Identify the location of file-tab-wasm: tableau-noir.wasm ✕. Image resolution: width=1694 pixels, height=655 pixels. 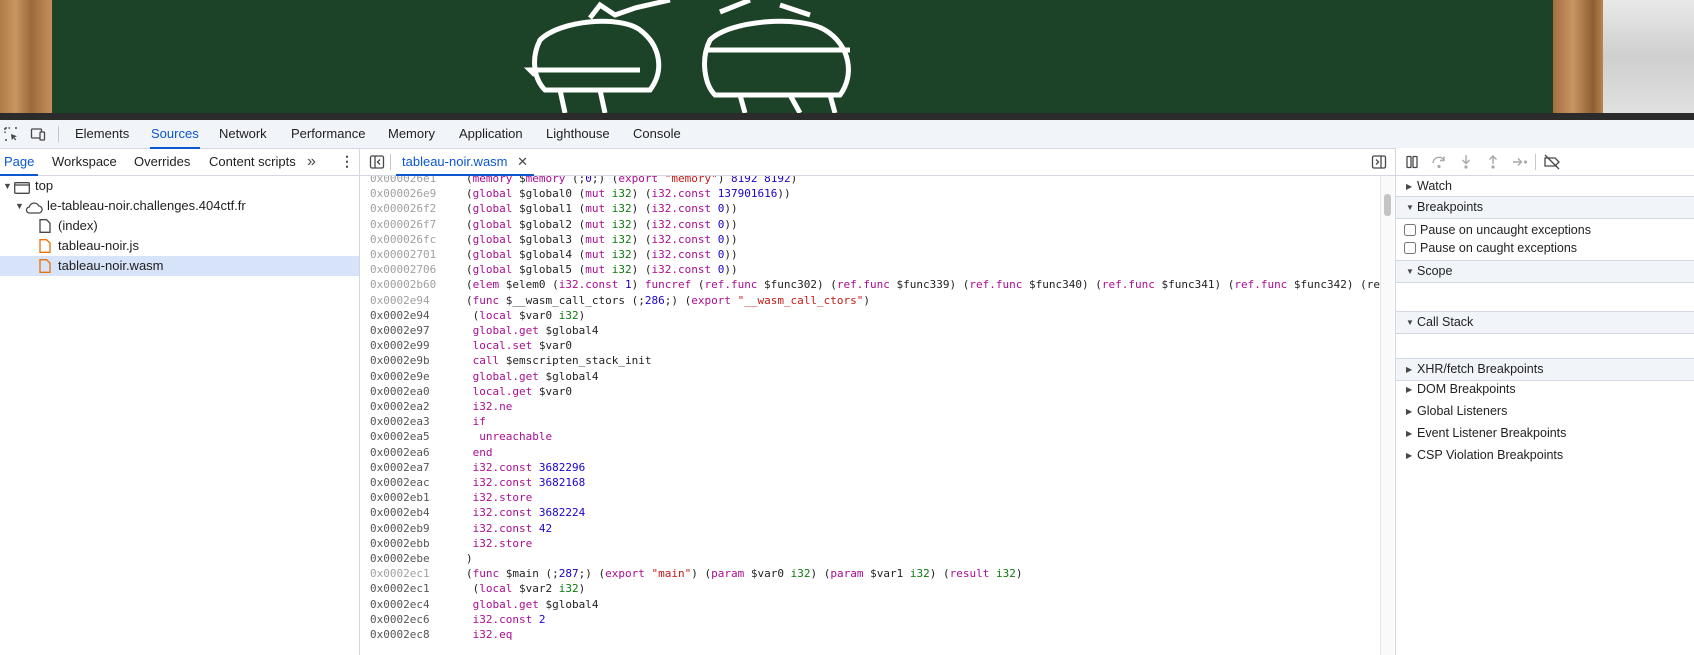
(465, 162).